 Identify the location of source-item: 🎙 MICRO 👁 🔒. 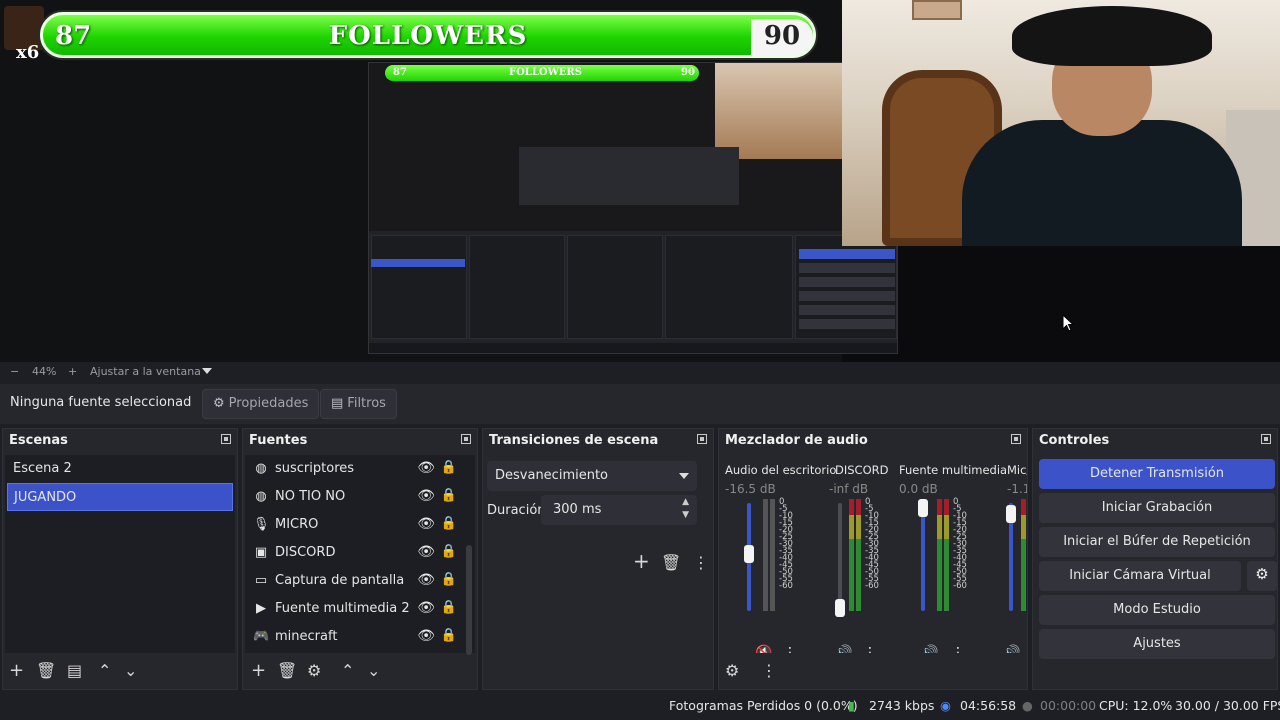
(356, 525).